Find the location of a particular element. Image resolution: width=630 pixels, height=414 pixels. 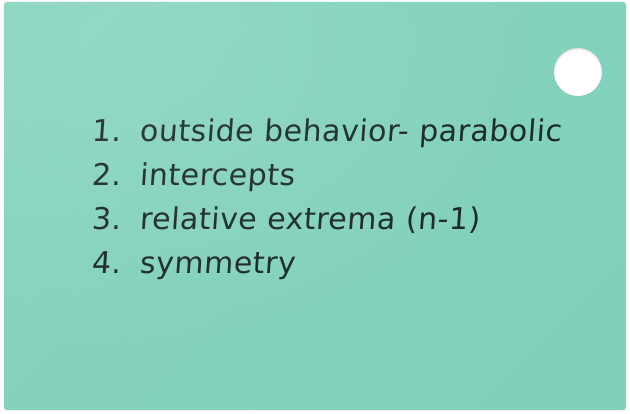

item-text: intercepts is located at coordinates (217, 175).